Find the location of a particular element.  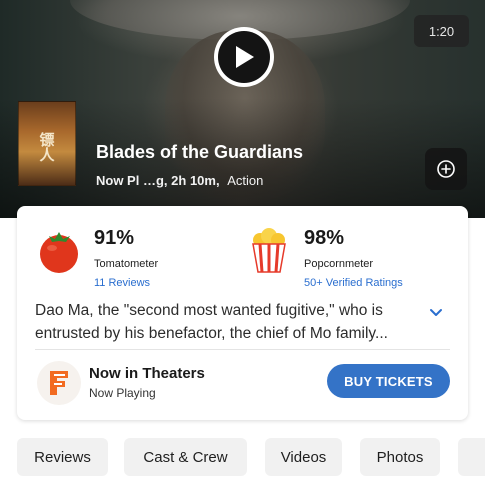

poster-title-text: 镖人 is located at coordinates (46, 147).